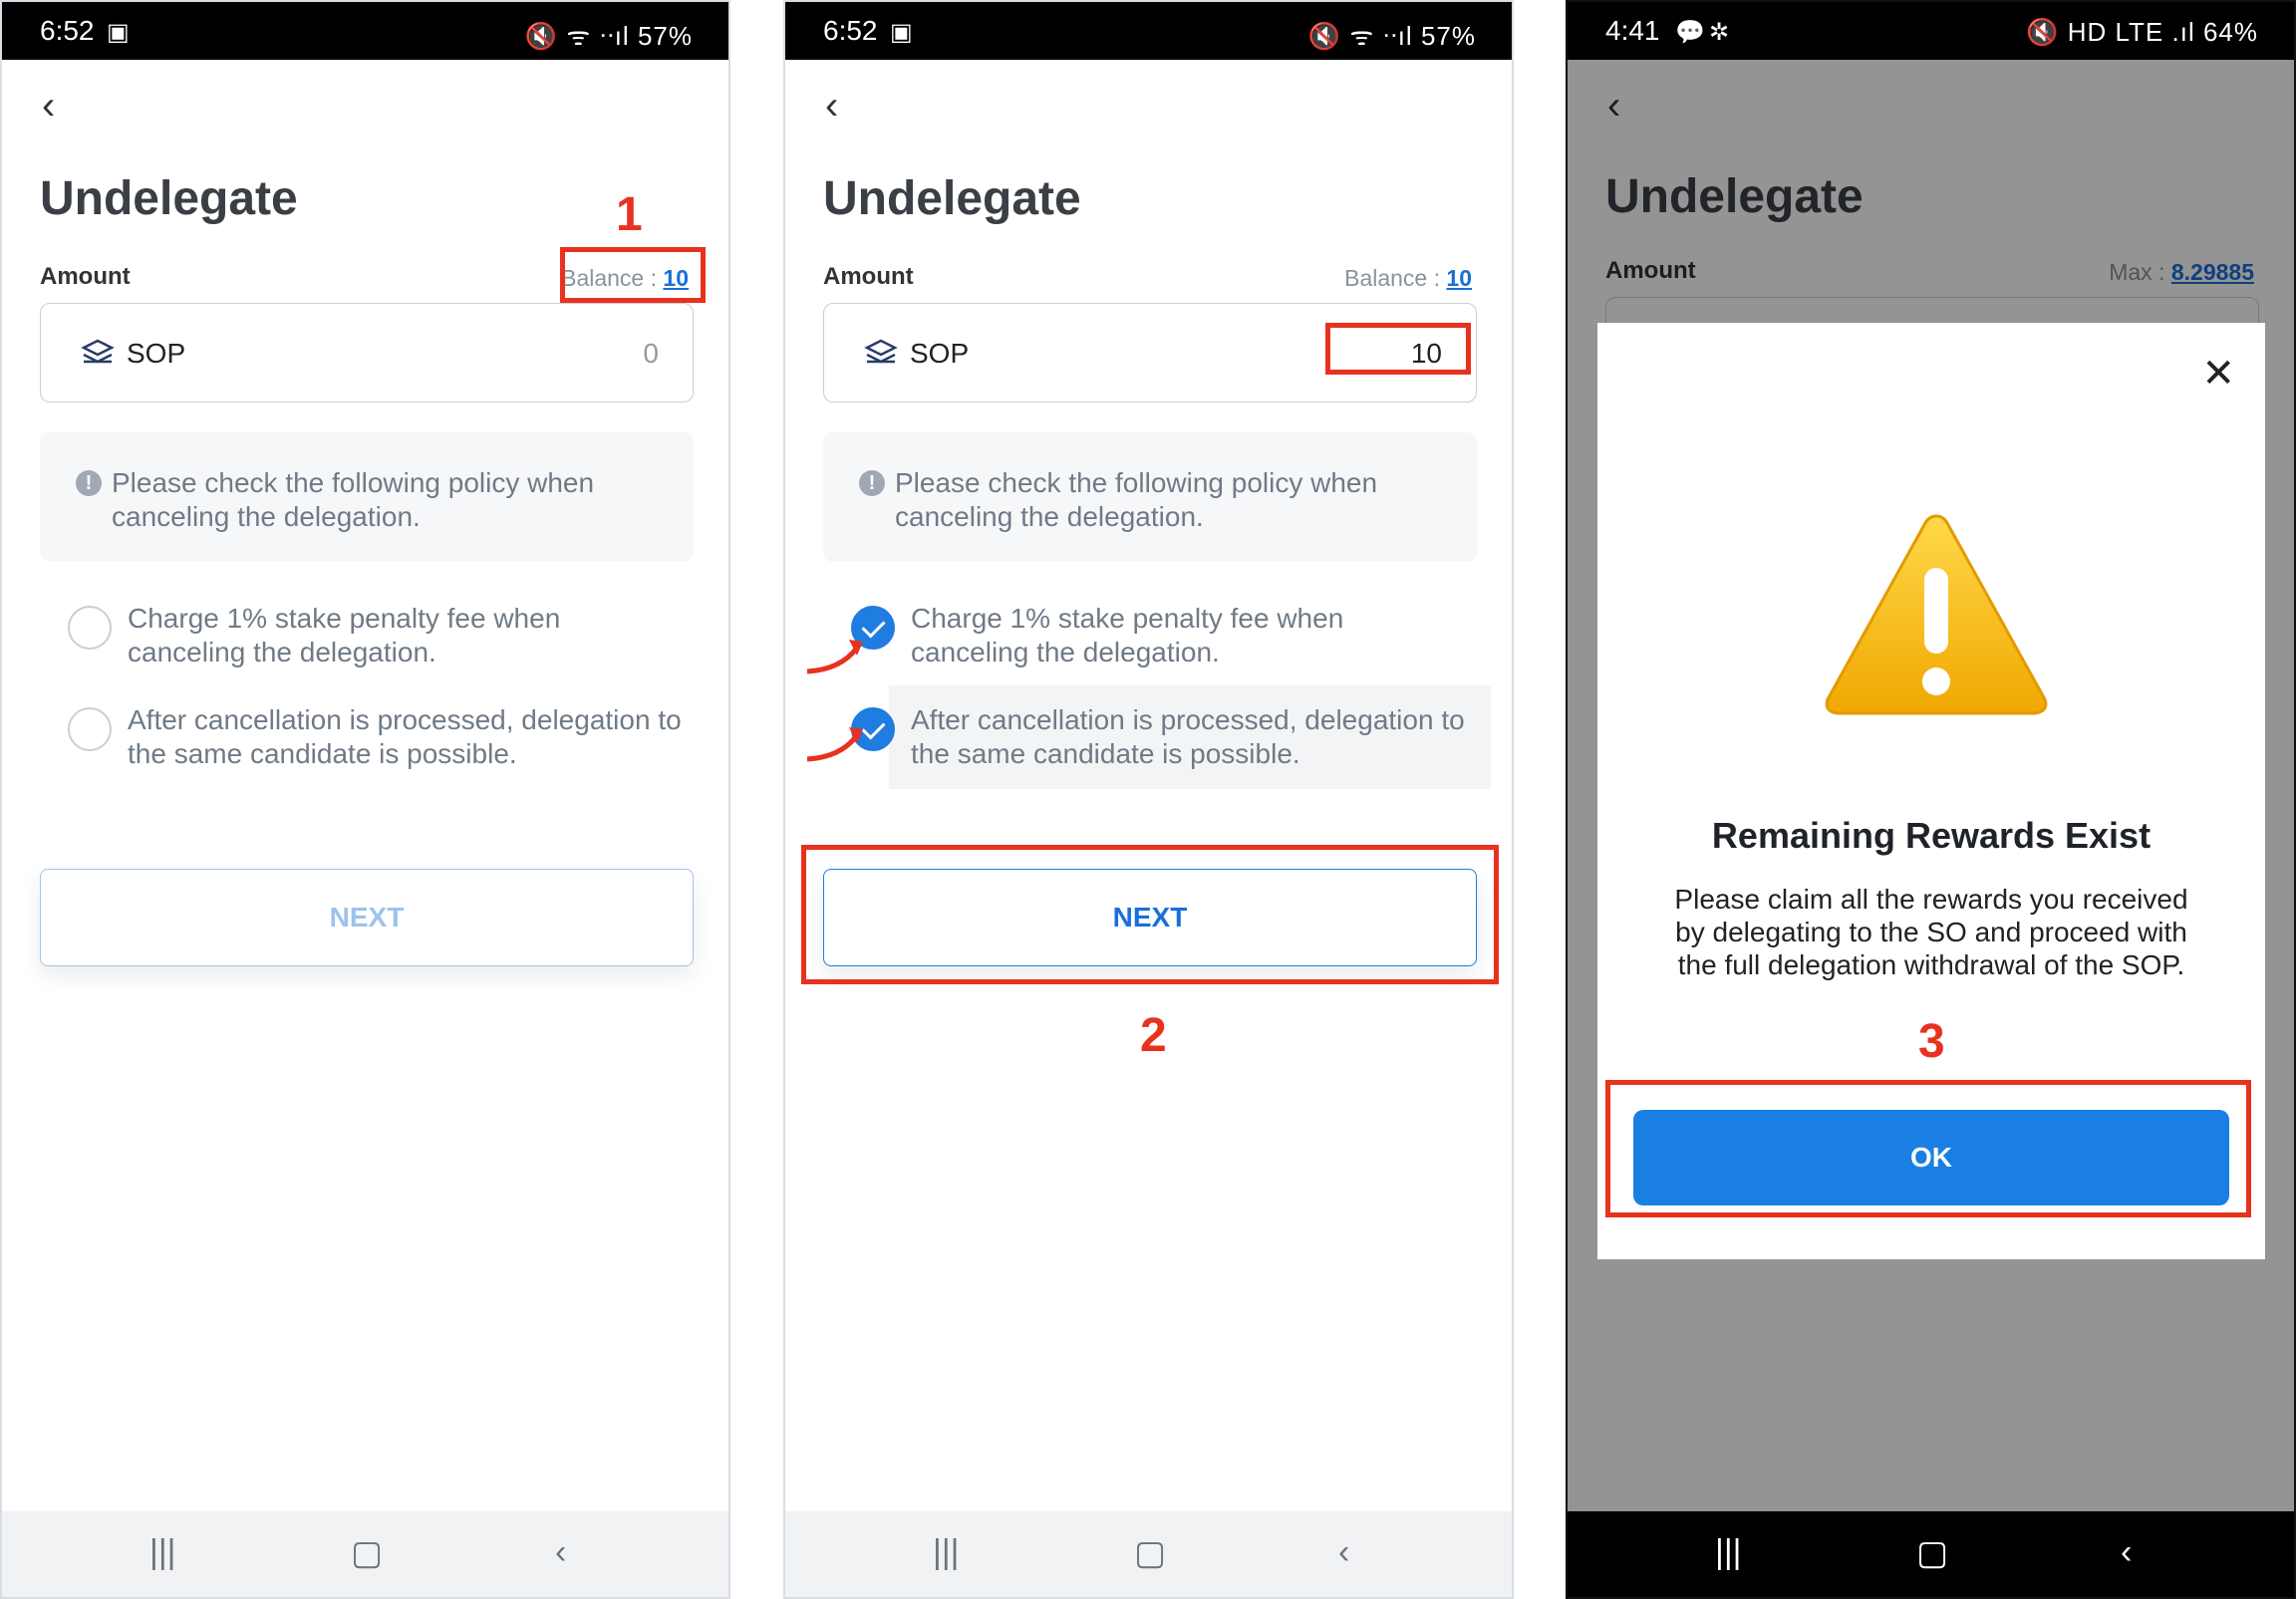 The width and height of the screenshot is (2296, 1599). What do you see at coordinates (367, 918) in the screenshot?
I see `next-button: NEXT` at bounding box center [367, 918].